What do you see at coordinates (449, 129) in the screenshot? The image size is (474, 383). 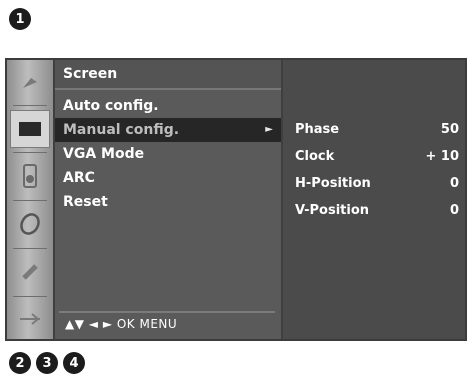 I see `phase-value: 50` at bounding box center [449, 129].